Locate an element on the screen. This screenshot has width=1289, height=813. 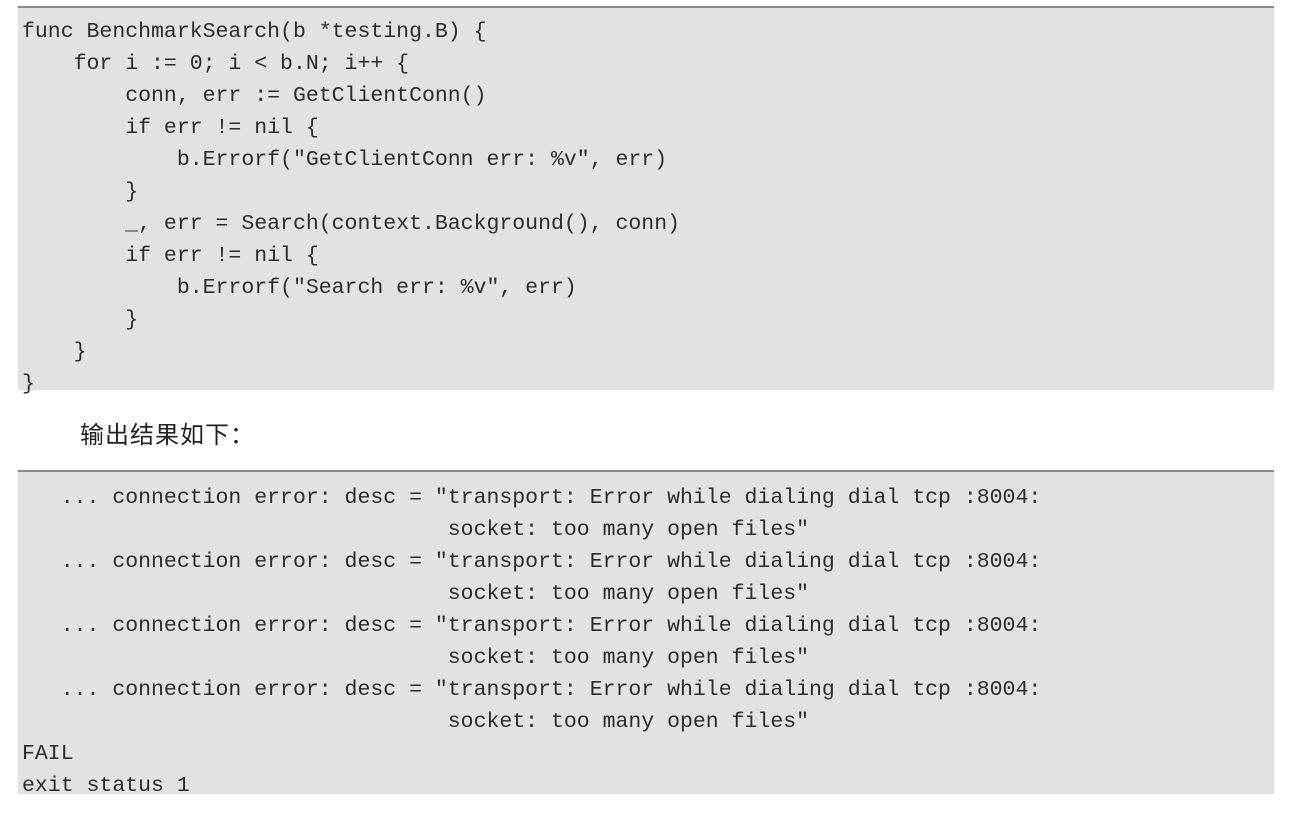
code-line: conn, err := GetClientConn() is located at coordinates (254, 96).